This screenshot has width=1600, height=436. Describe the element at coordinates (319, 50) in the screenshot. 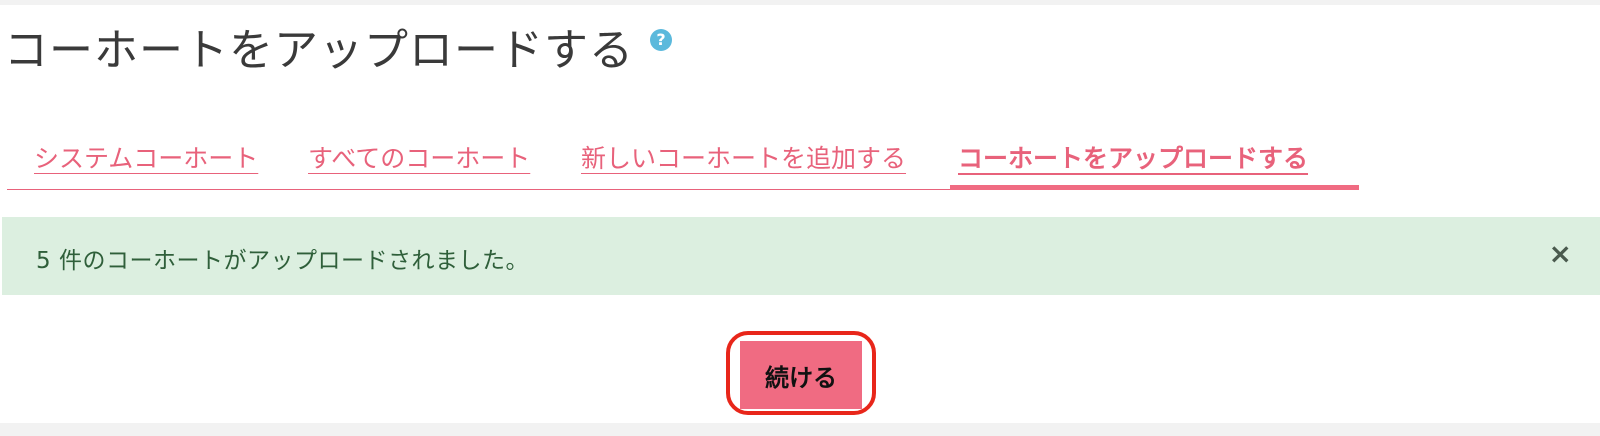

I see `page-title: コーホートをアップロードする` at that location.